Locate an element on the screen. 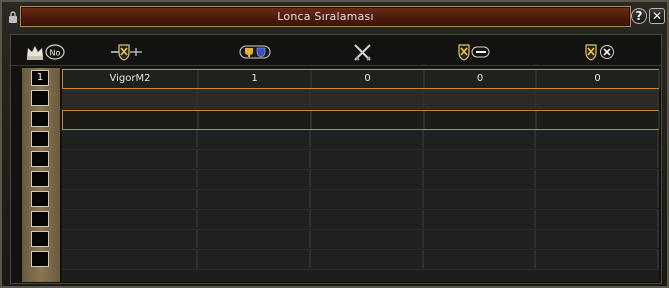 This screenshot has width=669, height=288. title-bar: Lonca Sıralaması ? ✕ is located at coordinates (335, 17).